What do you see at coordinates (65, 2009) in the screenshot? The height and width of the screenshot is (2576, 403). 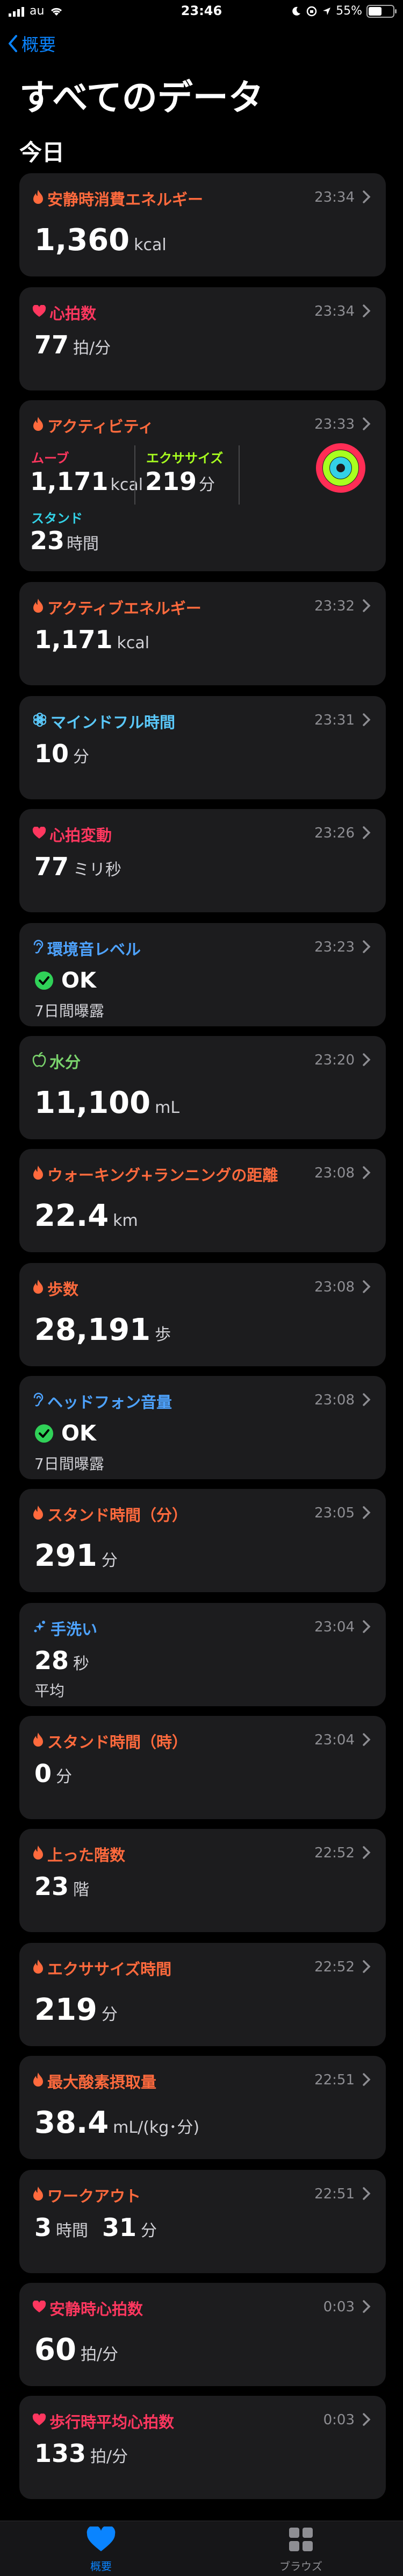 I see `value-number: 219` at bounding box center [65, 2009].